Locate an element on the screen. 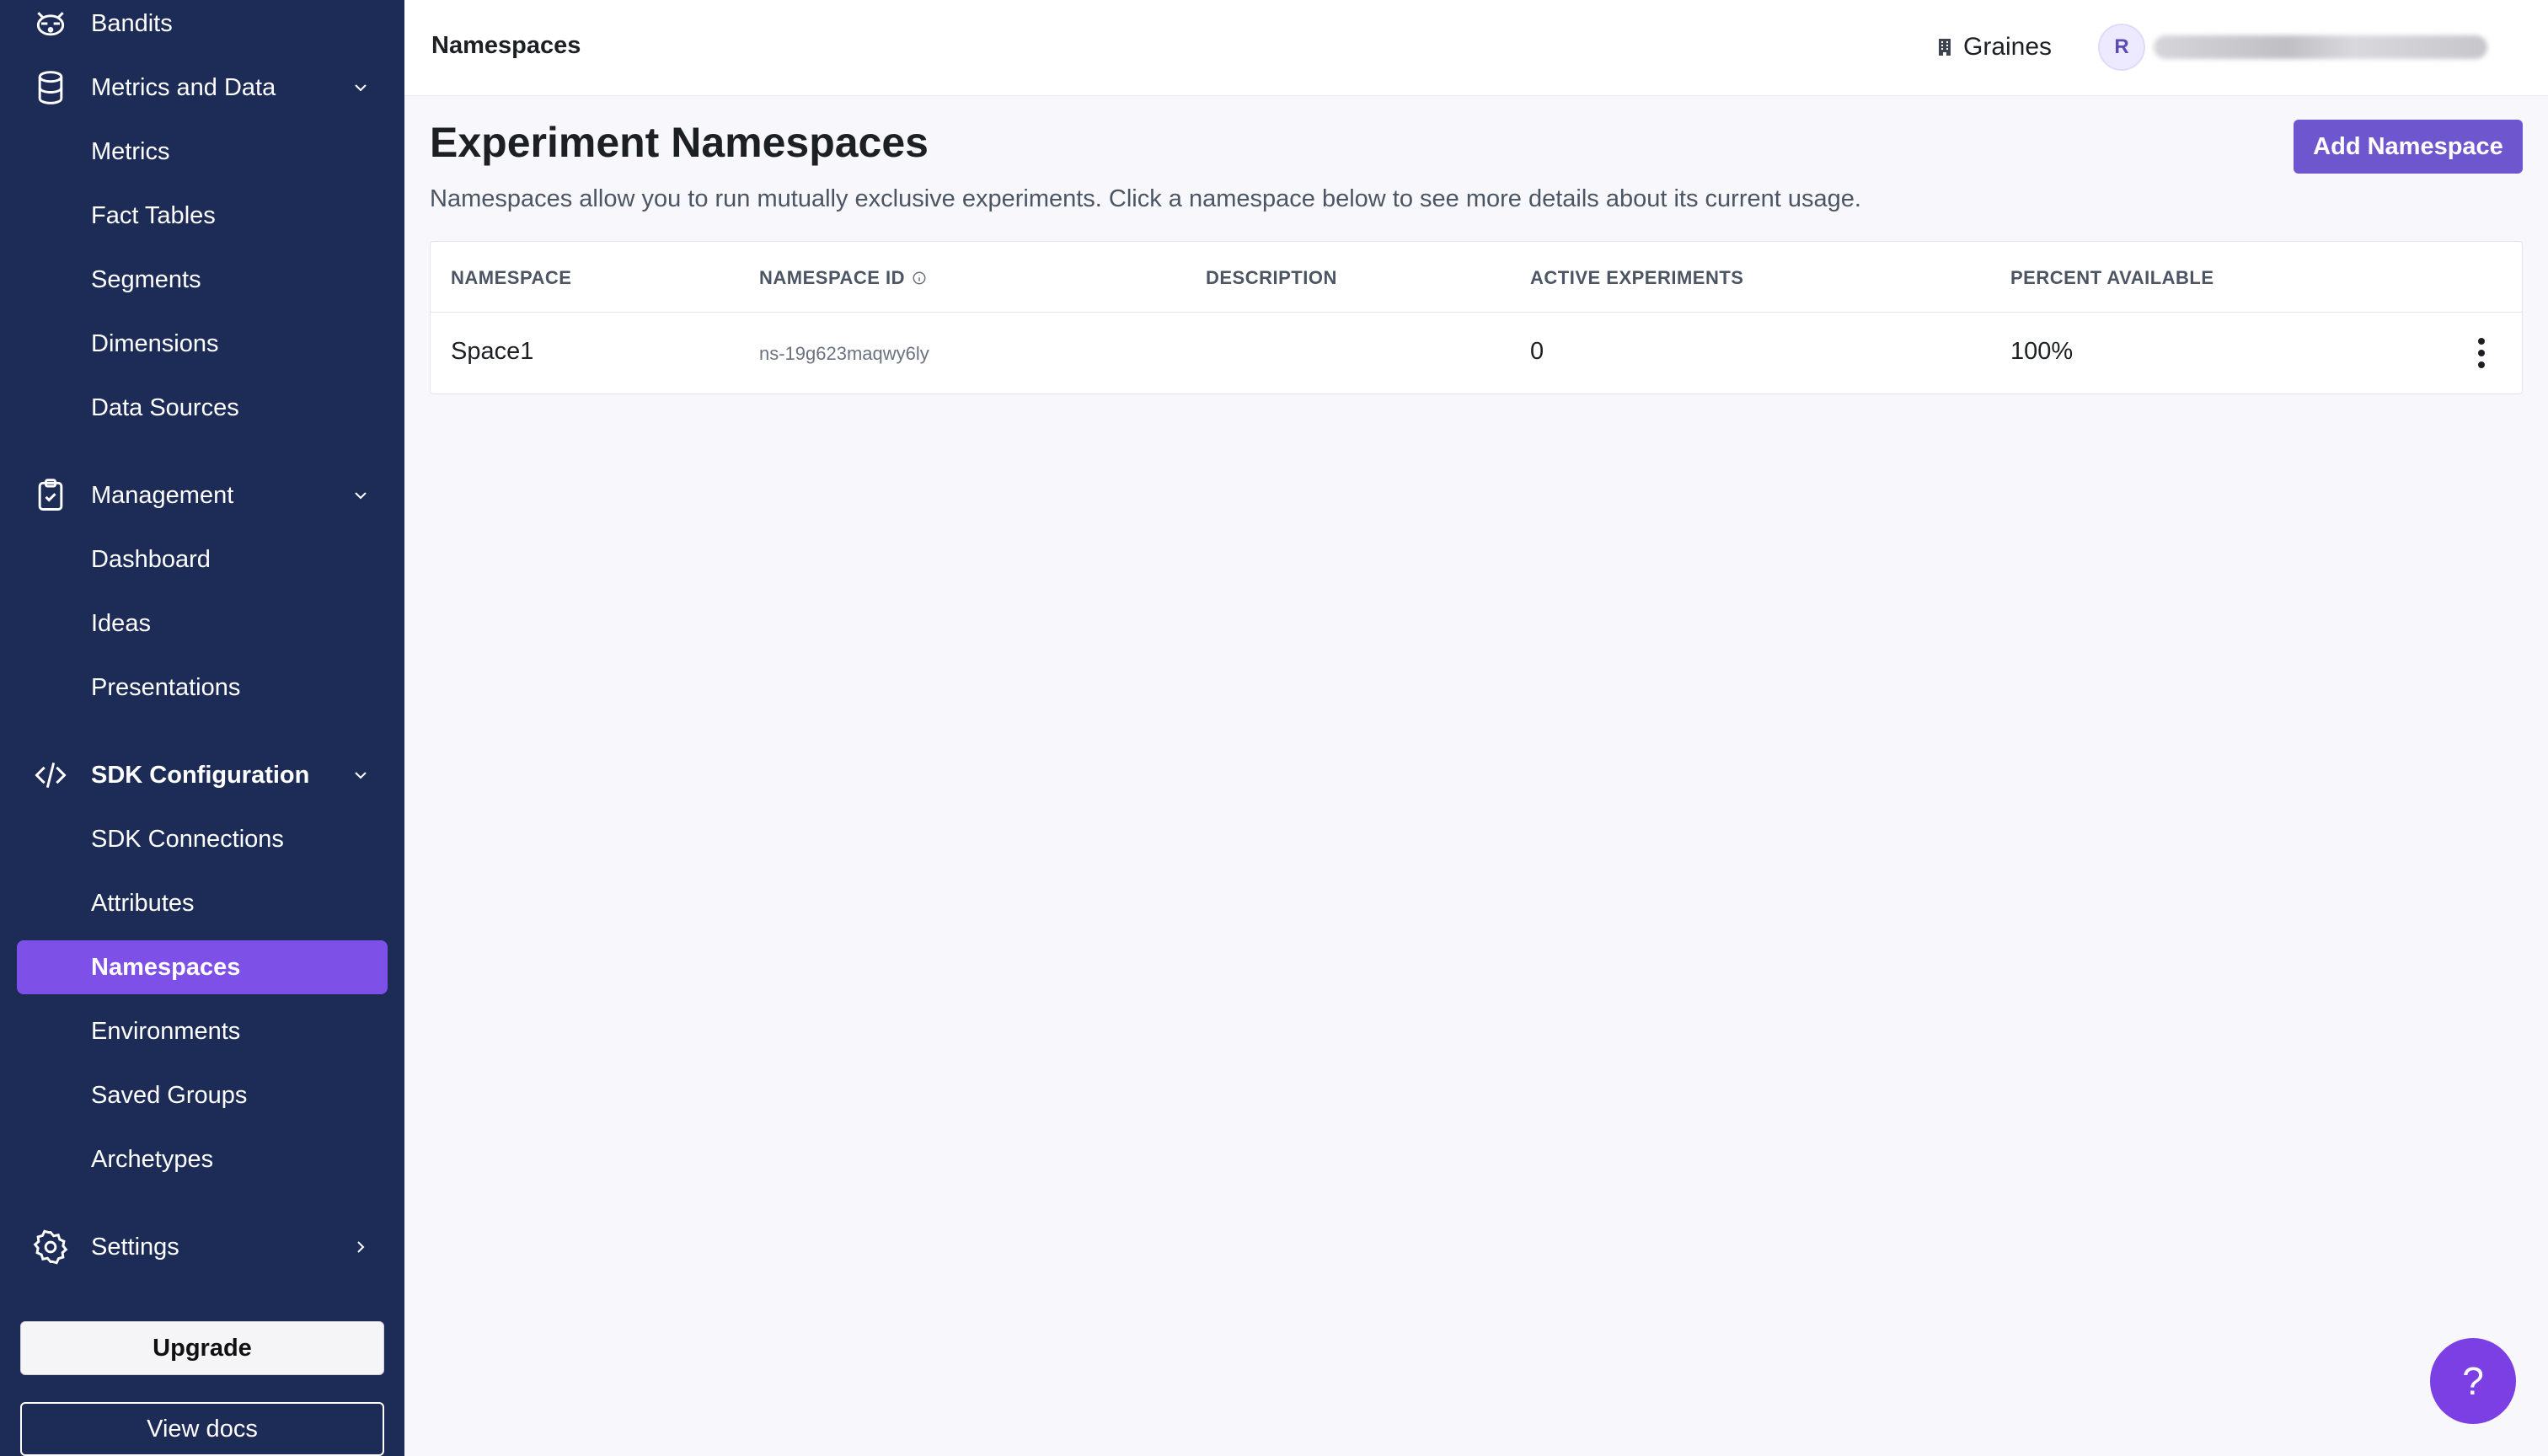  org-name: Graines is located at coordinates (2008, 47).